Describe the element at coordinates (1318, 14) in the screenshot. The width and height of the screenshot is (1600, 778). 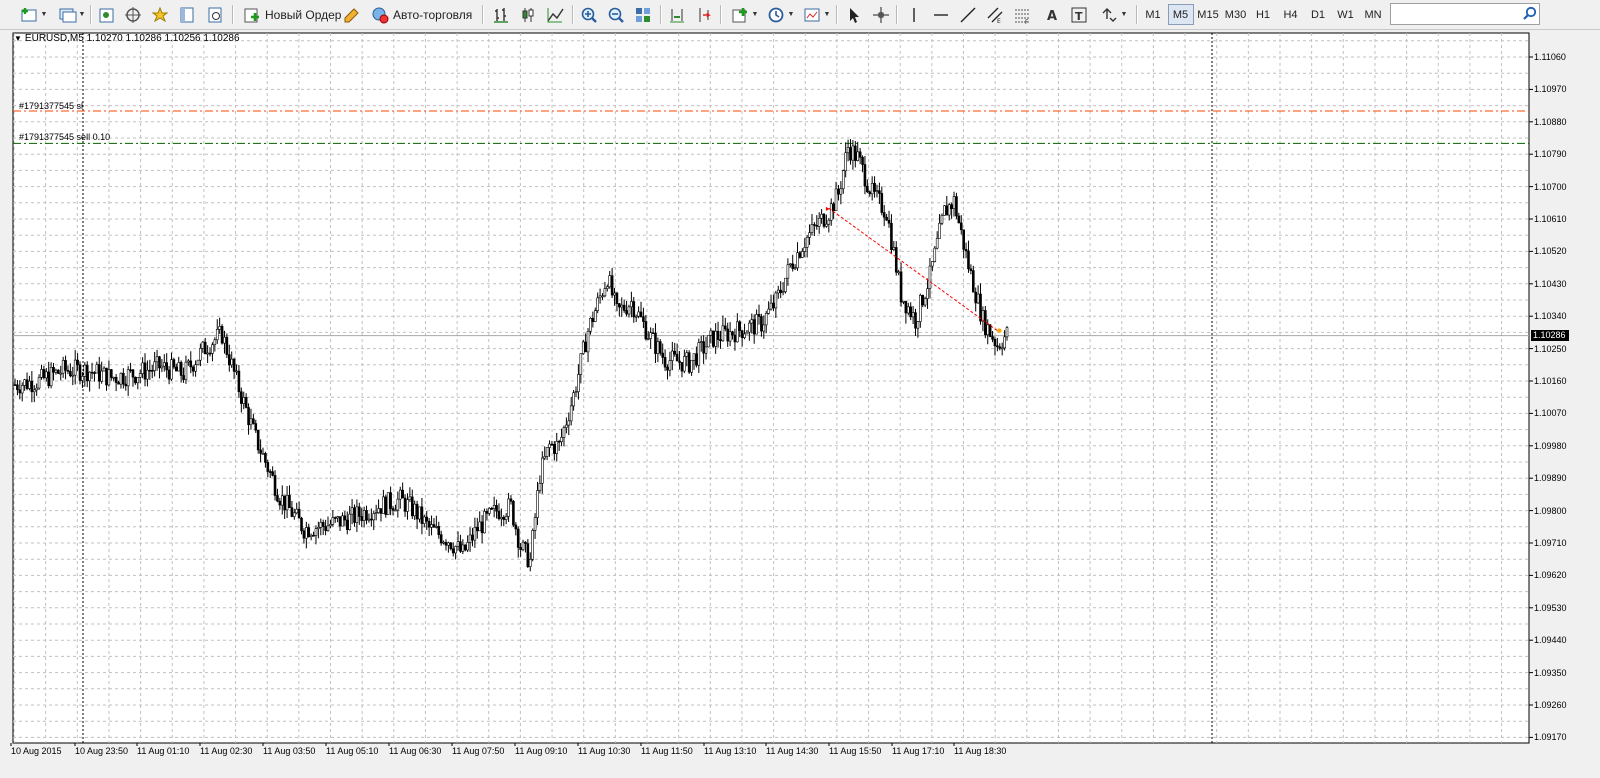
I see `timeframe-d1: D1` at that location.